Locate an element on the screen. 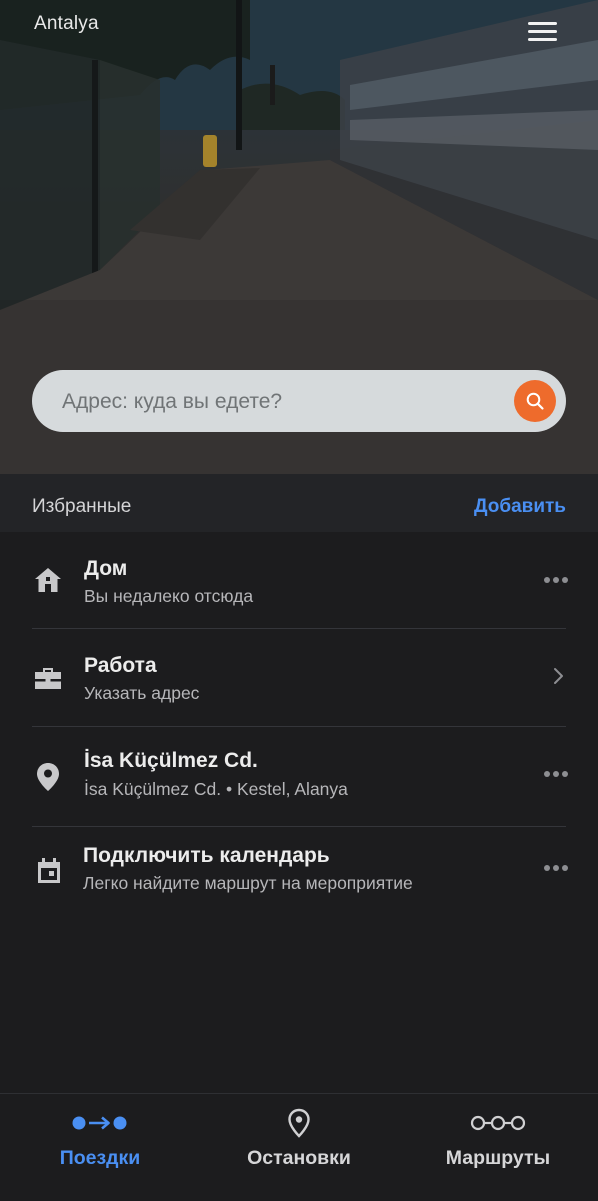 This screenshot has width=598, height=1201. tab-stops: Остановки is located at coordinates (299, 1147).